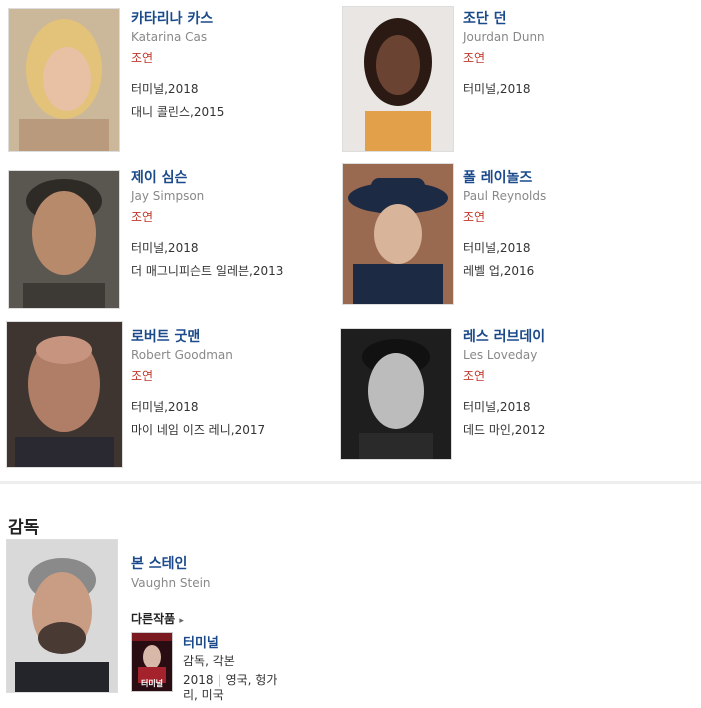 The width and height of the screenshot is (701, 708). I want to click on actor-english-name: Jay Simpson, so click(168, 196).